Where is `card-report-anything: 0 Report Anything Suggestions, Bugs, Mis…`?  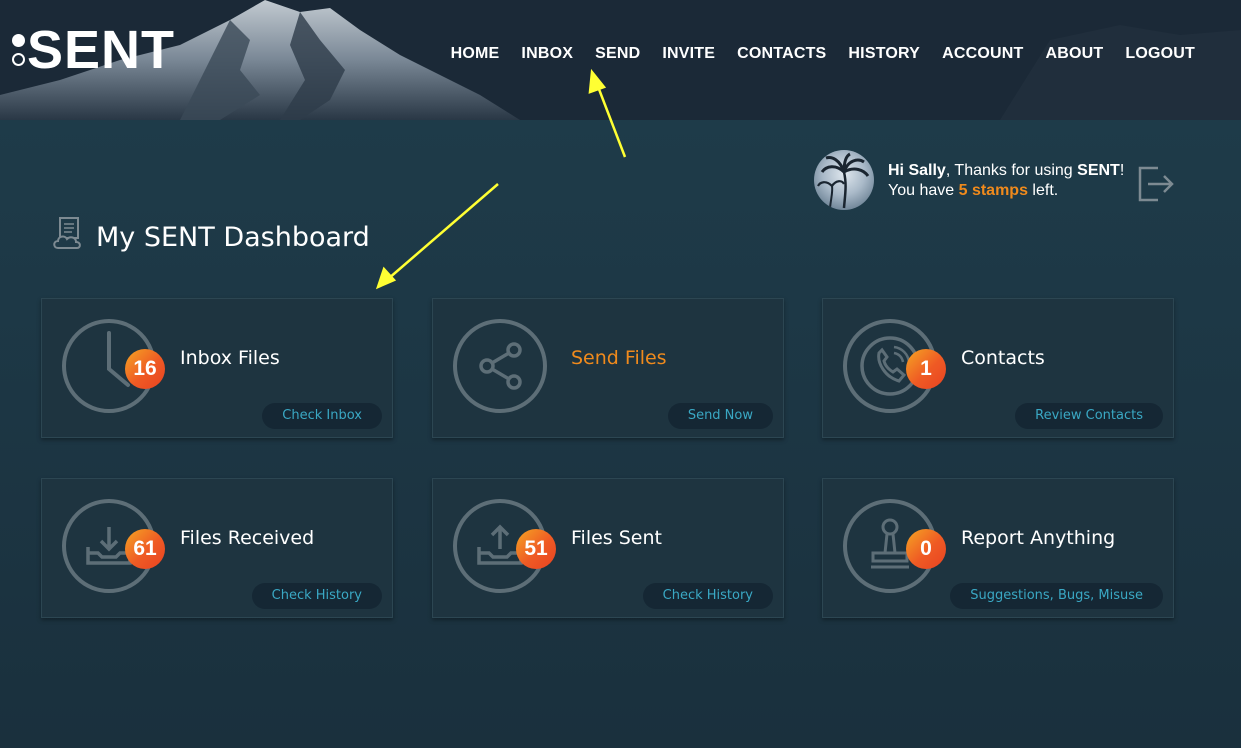
card-report-anything: 0 Report Anything Suggestions, Bugs, Mis… is located at coordinates (998, 548).